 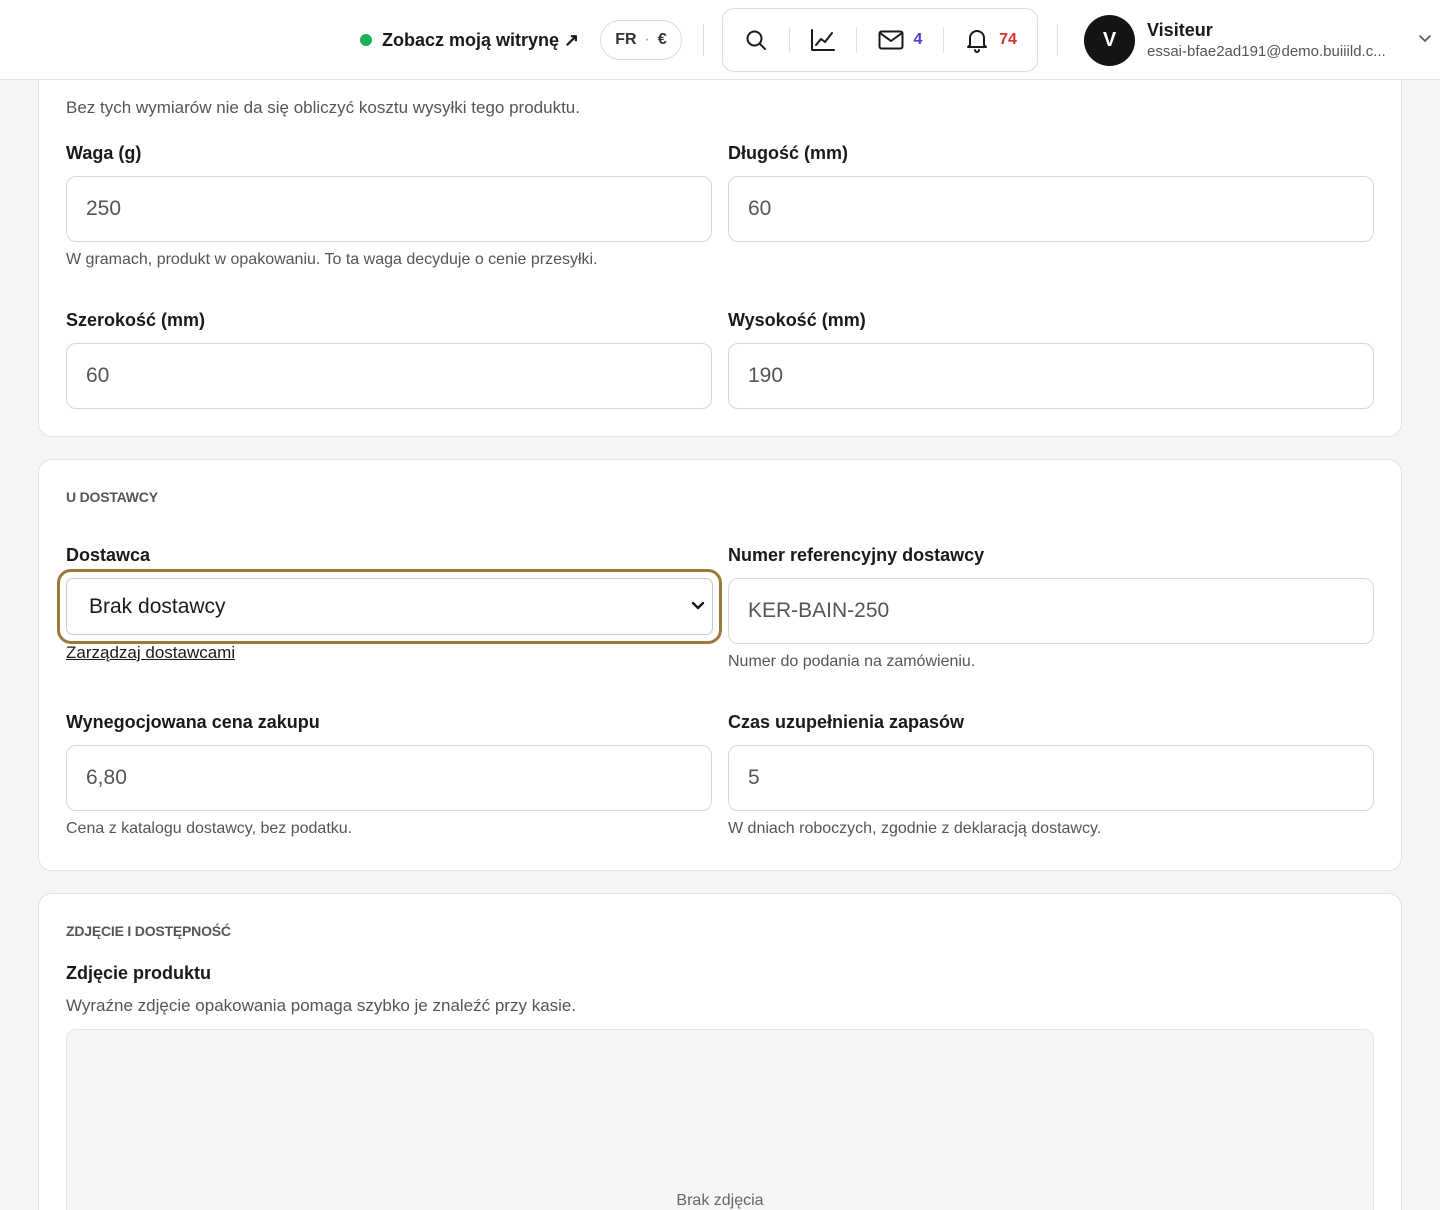 I want to click on supplier-reference-label: Numer referencyjny dostawcy, so click(x=856, y=555).